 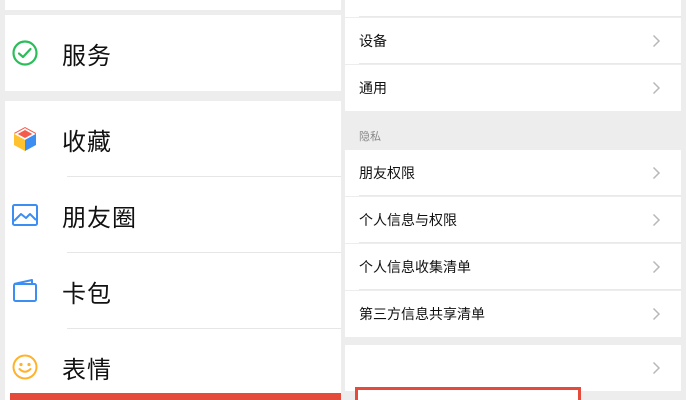 I want to click on favorites-cube-icon, so click(x=25, y=139).